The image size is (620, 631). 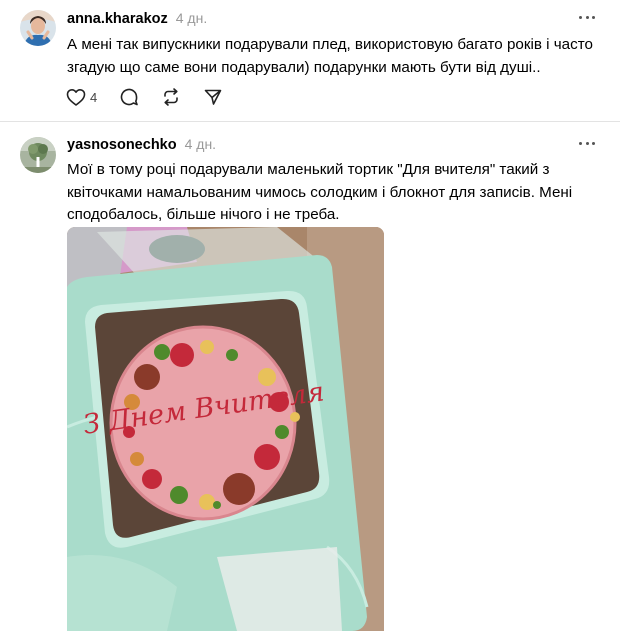 I want to click on username: anna.kharakoz, so click(x=117, y=19).